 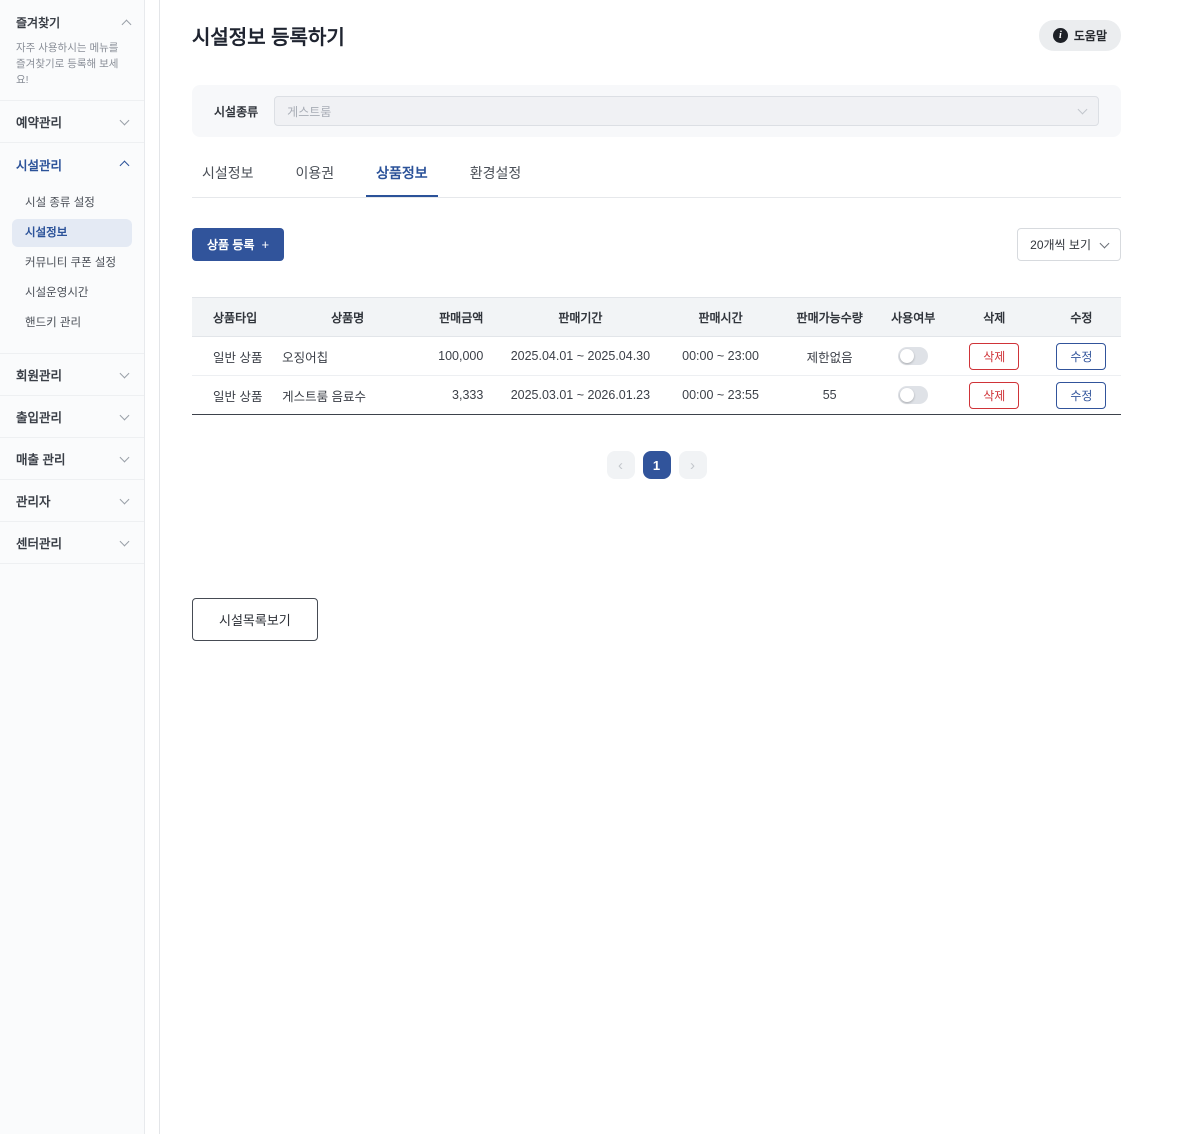 I want to click on facility-type-filter: 시설종류 게스트룸, so click(x=656, y=111).